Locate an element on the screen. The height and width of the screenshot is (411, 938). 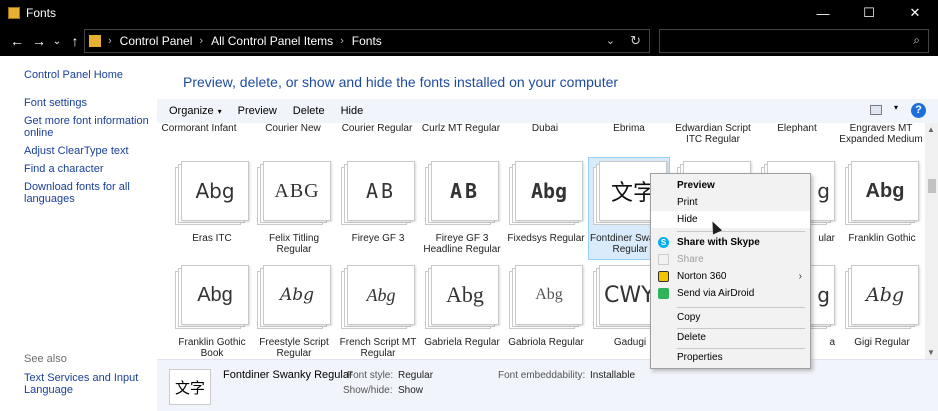
font-tile-gigi: Abg Gigi Regular is located at coordinates (882, 306).